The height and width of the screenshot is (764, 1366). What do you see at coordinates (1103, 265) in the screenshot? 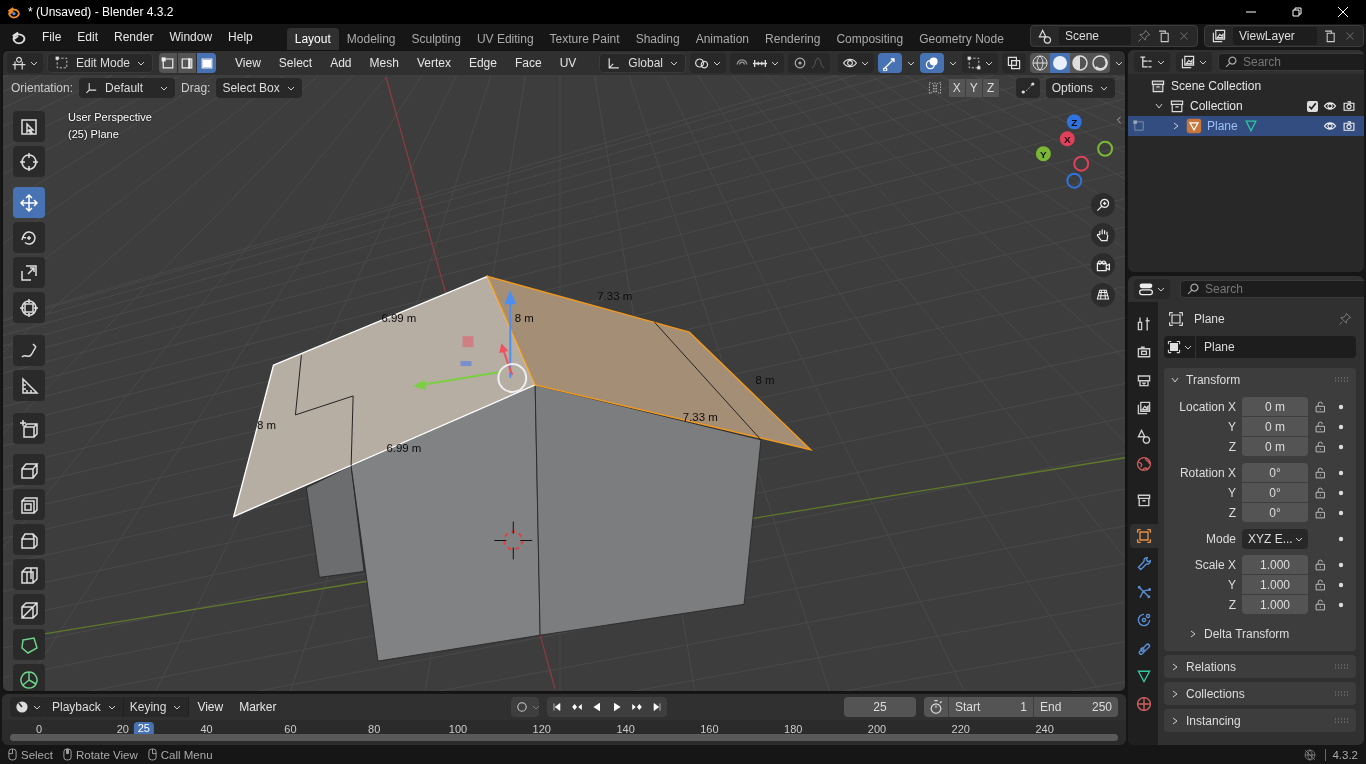
I see `camera-view-button` at bounding box center [1103, 265].